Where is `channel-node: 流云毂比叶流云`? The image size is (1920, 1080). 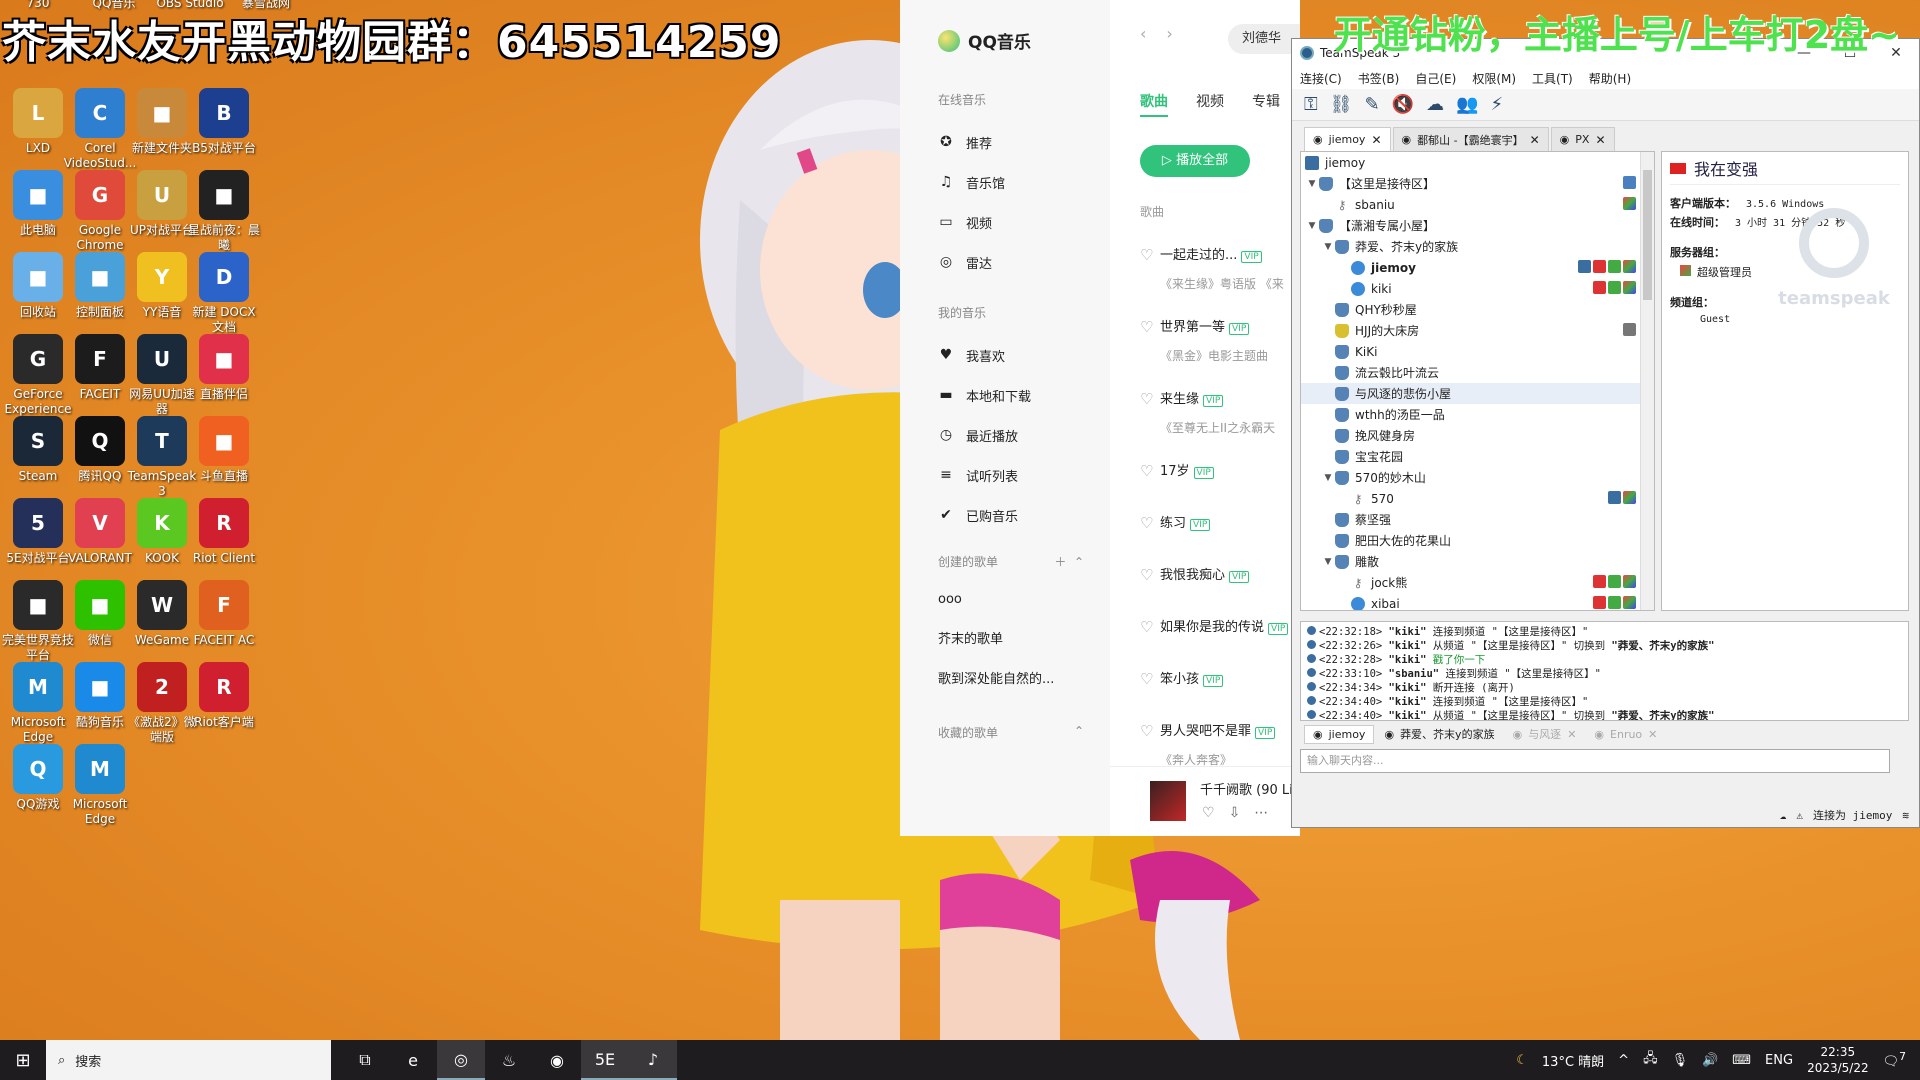
channel-node: 流云毂比叶流云 is located at coordinates (1477, 372).